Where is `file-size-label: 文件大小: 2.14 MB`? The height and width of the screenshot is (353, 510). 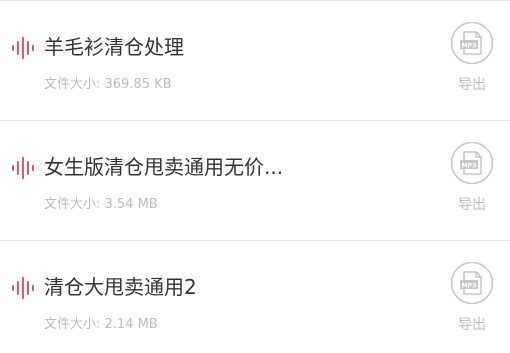
file-size-label: 文件大小: 2.14 MB is located at coordinates (101, 324).